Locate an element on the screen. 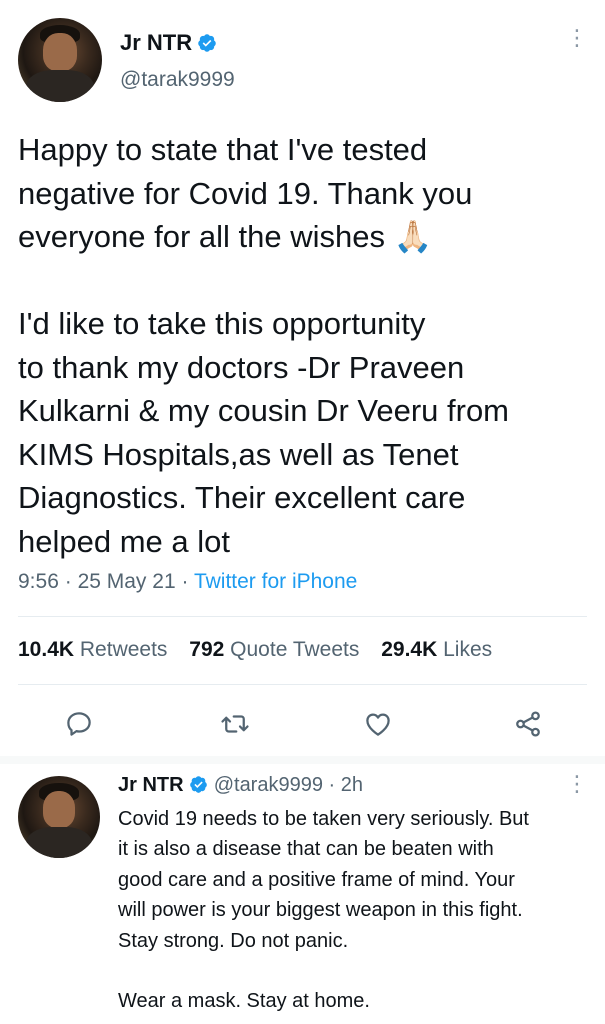 This screenshot has height=1024, width=605. like-icon is located at coordinates (378, 724).